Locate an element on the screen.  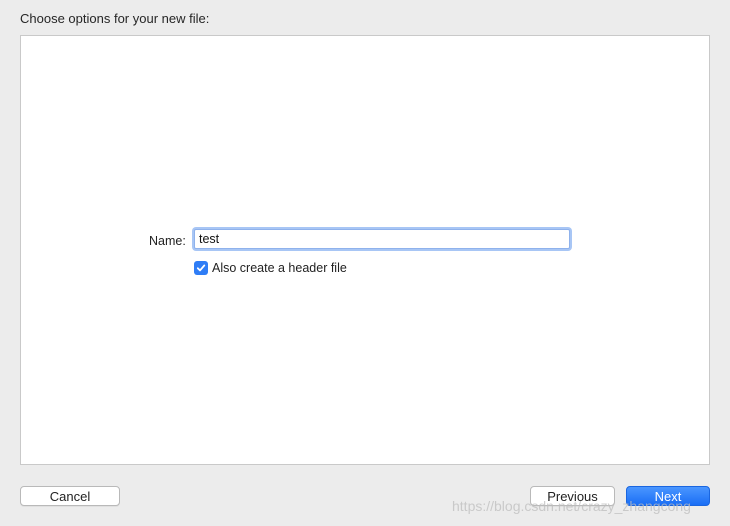
header-file-label: Also create a header file is located at coordinates (279, 268).